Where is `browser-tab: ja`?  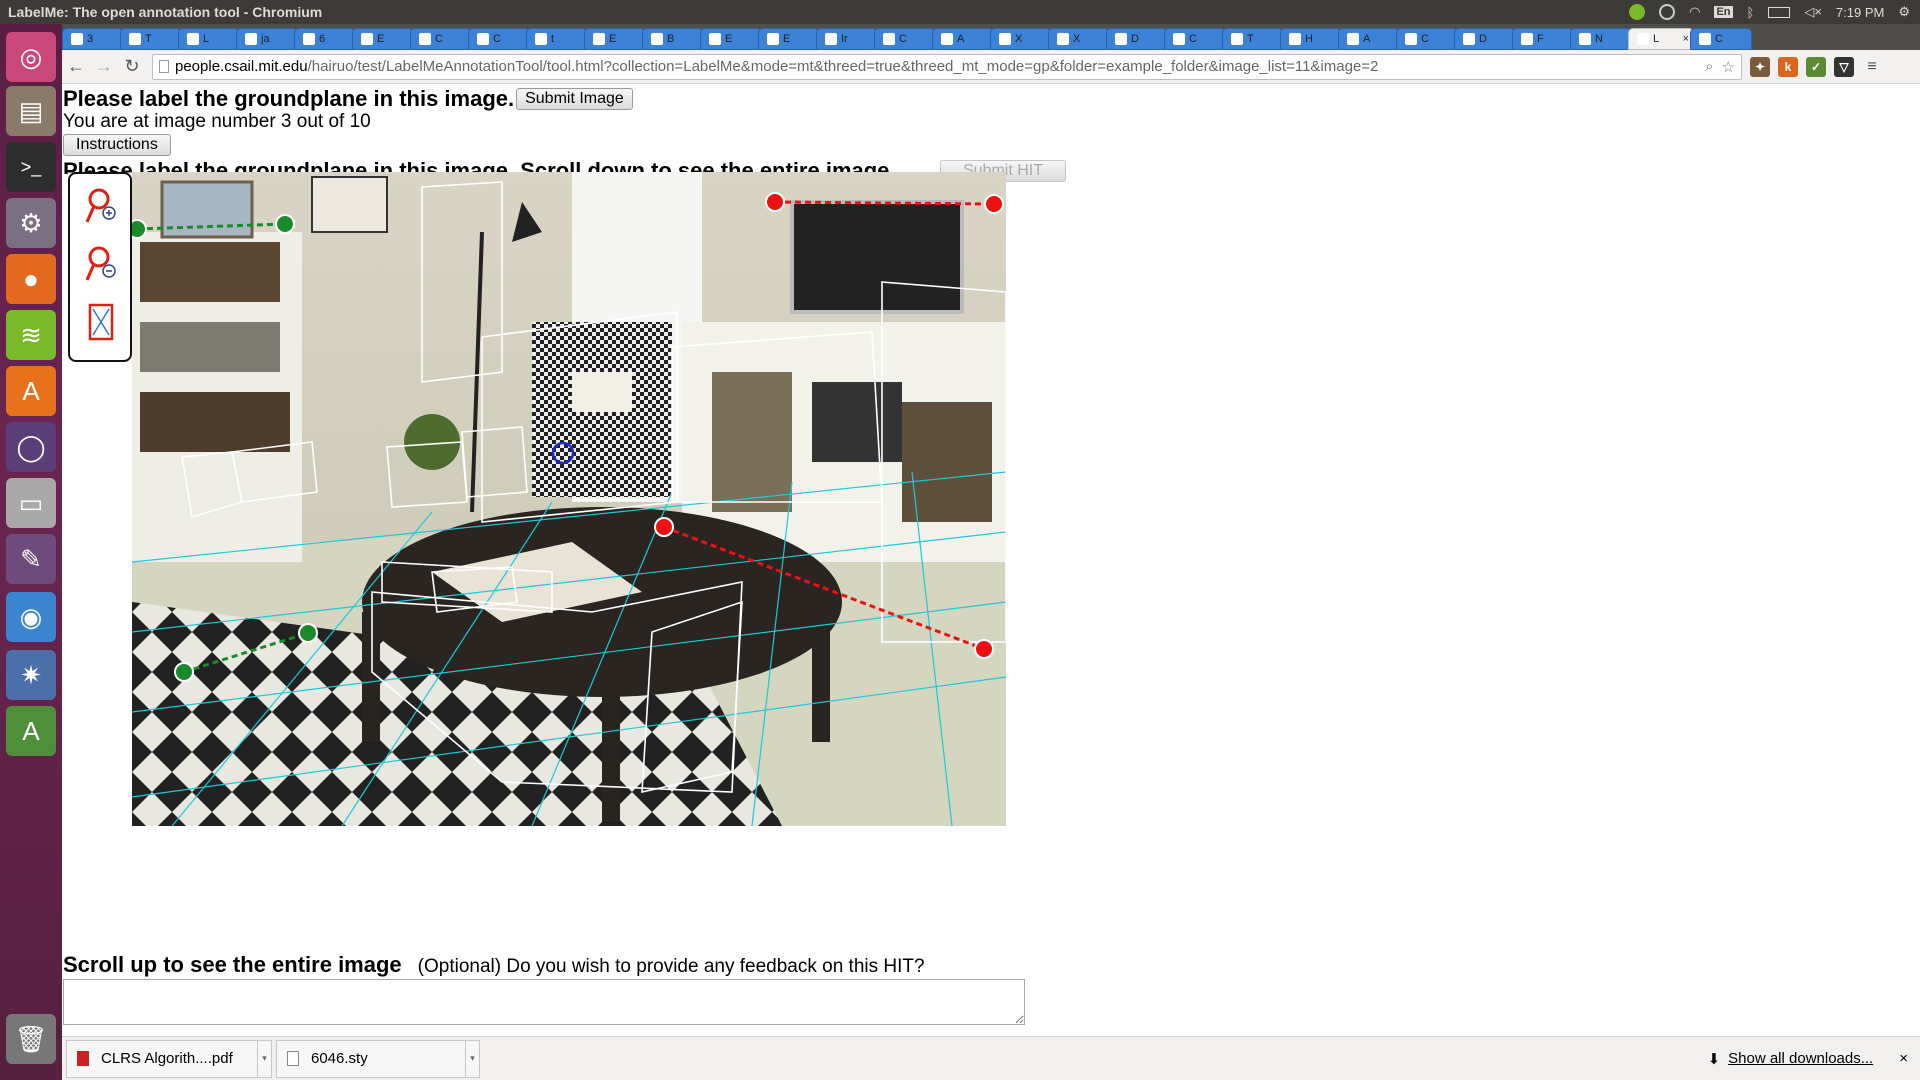
browser-tab: ja is located at coordinates (267, 39).